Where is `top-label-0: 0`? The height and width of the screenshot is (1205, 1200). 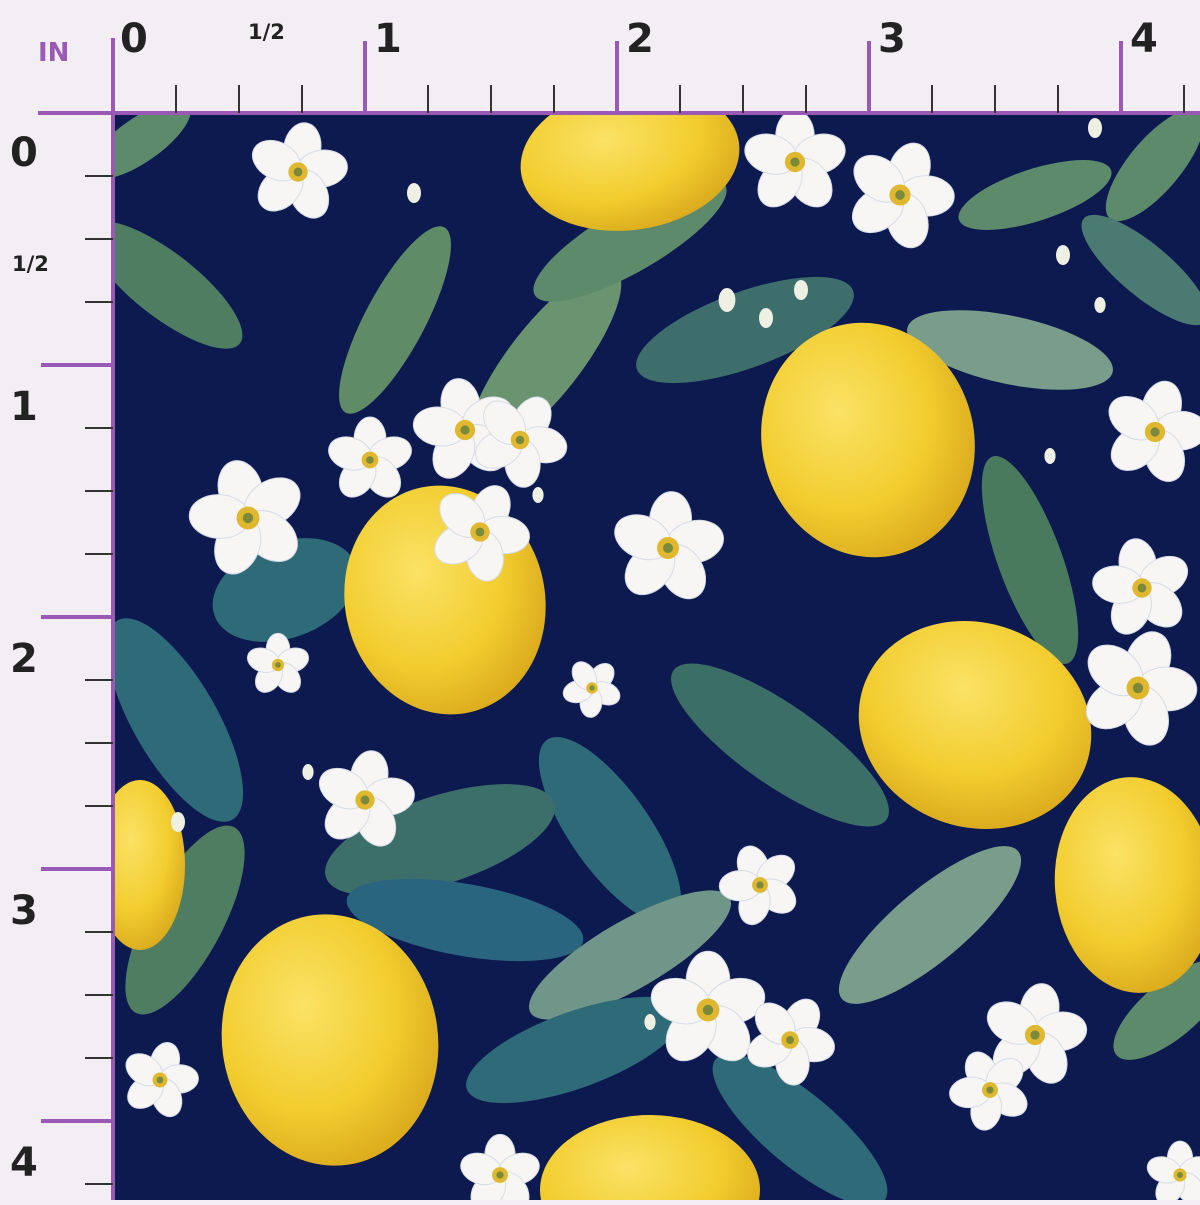 top-label-0: 0 is located at coordinates (134, 39).